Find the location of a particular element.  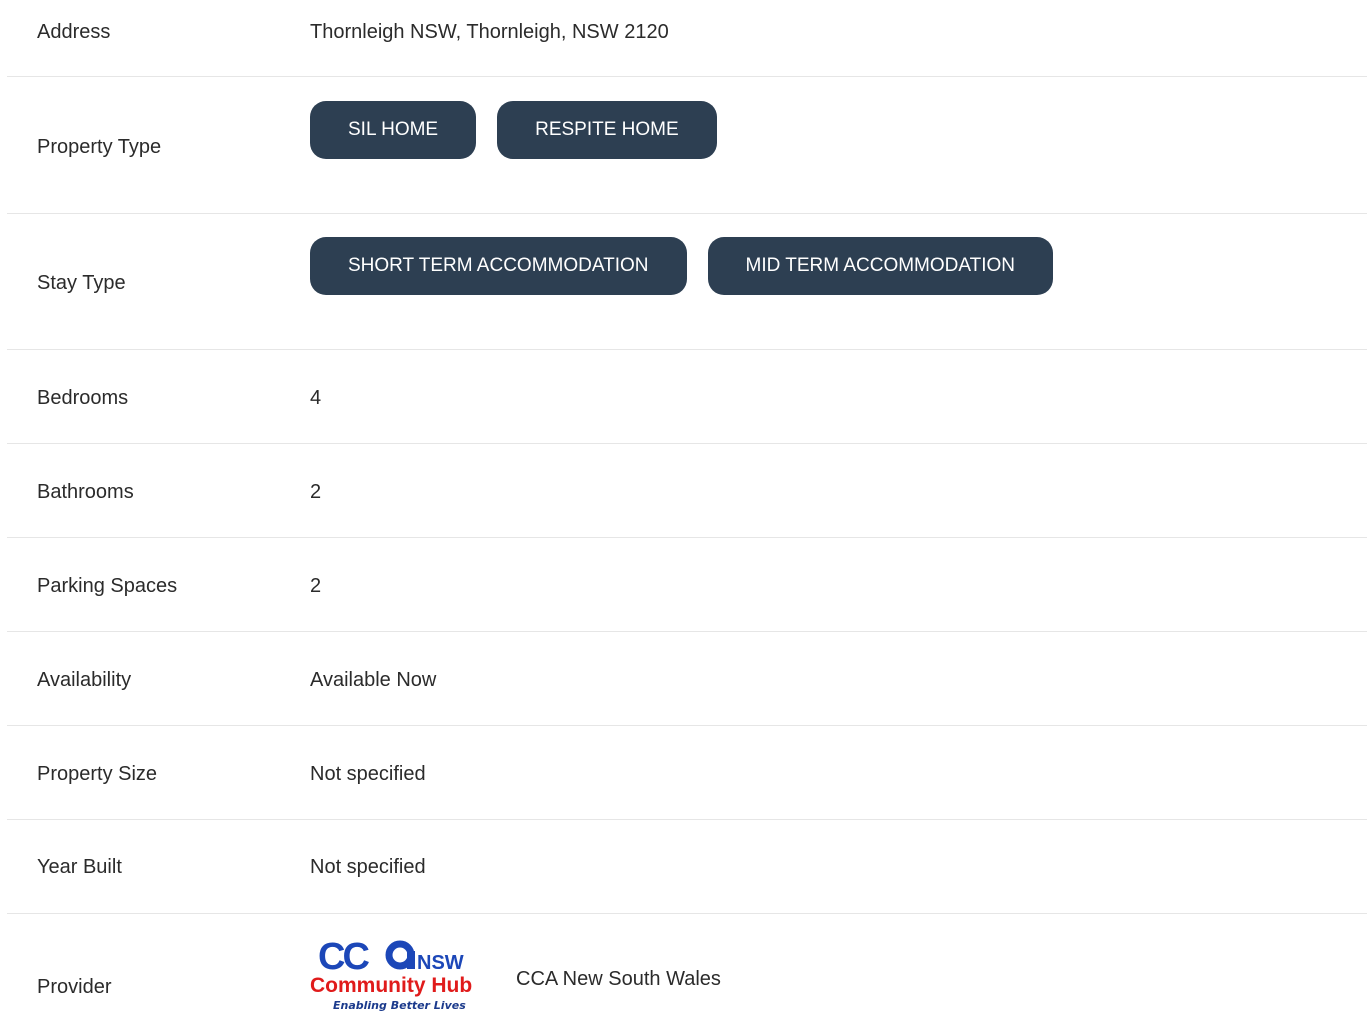

row-availability: Availability Available Now is located at coordinates (687, 679).